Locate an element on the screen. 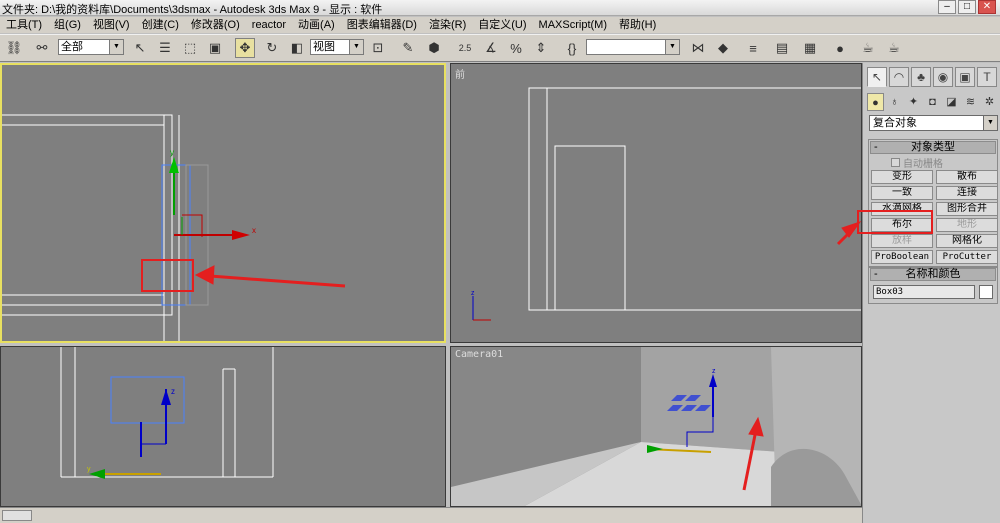  select-rotate-icon: ↻ is located at coordinates (272, 48).